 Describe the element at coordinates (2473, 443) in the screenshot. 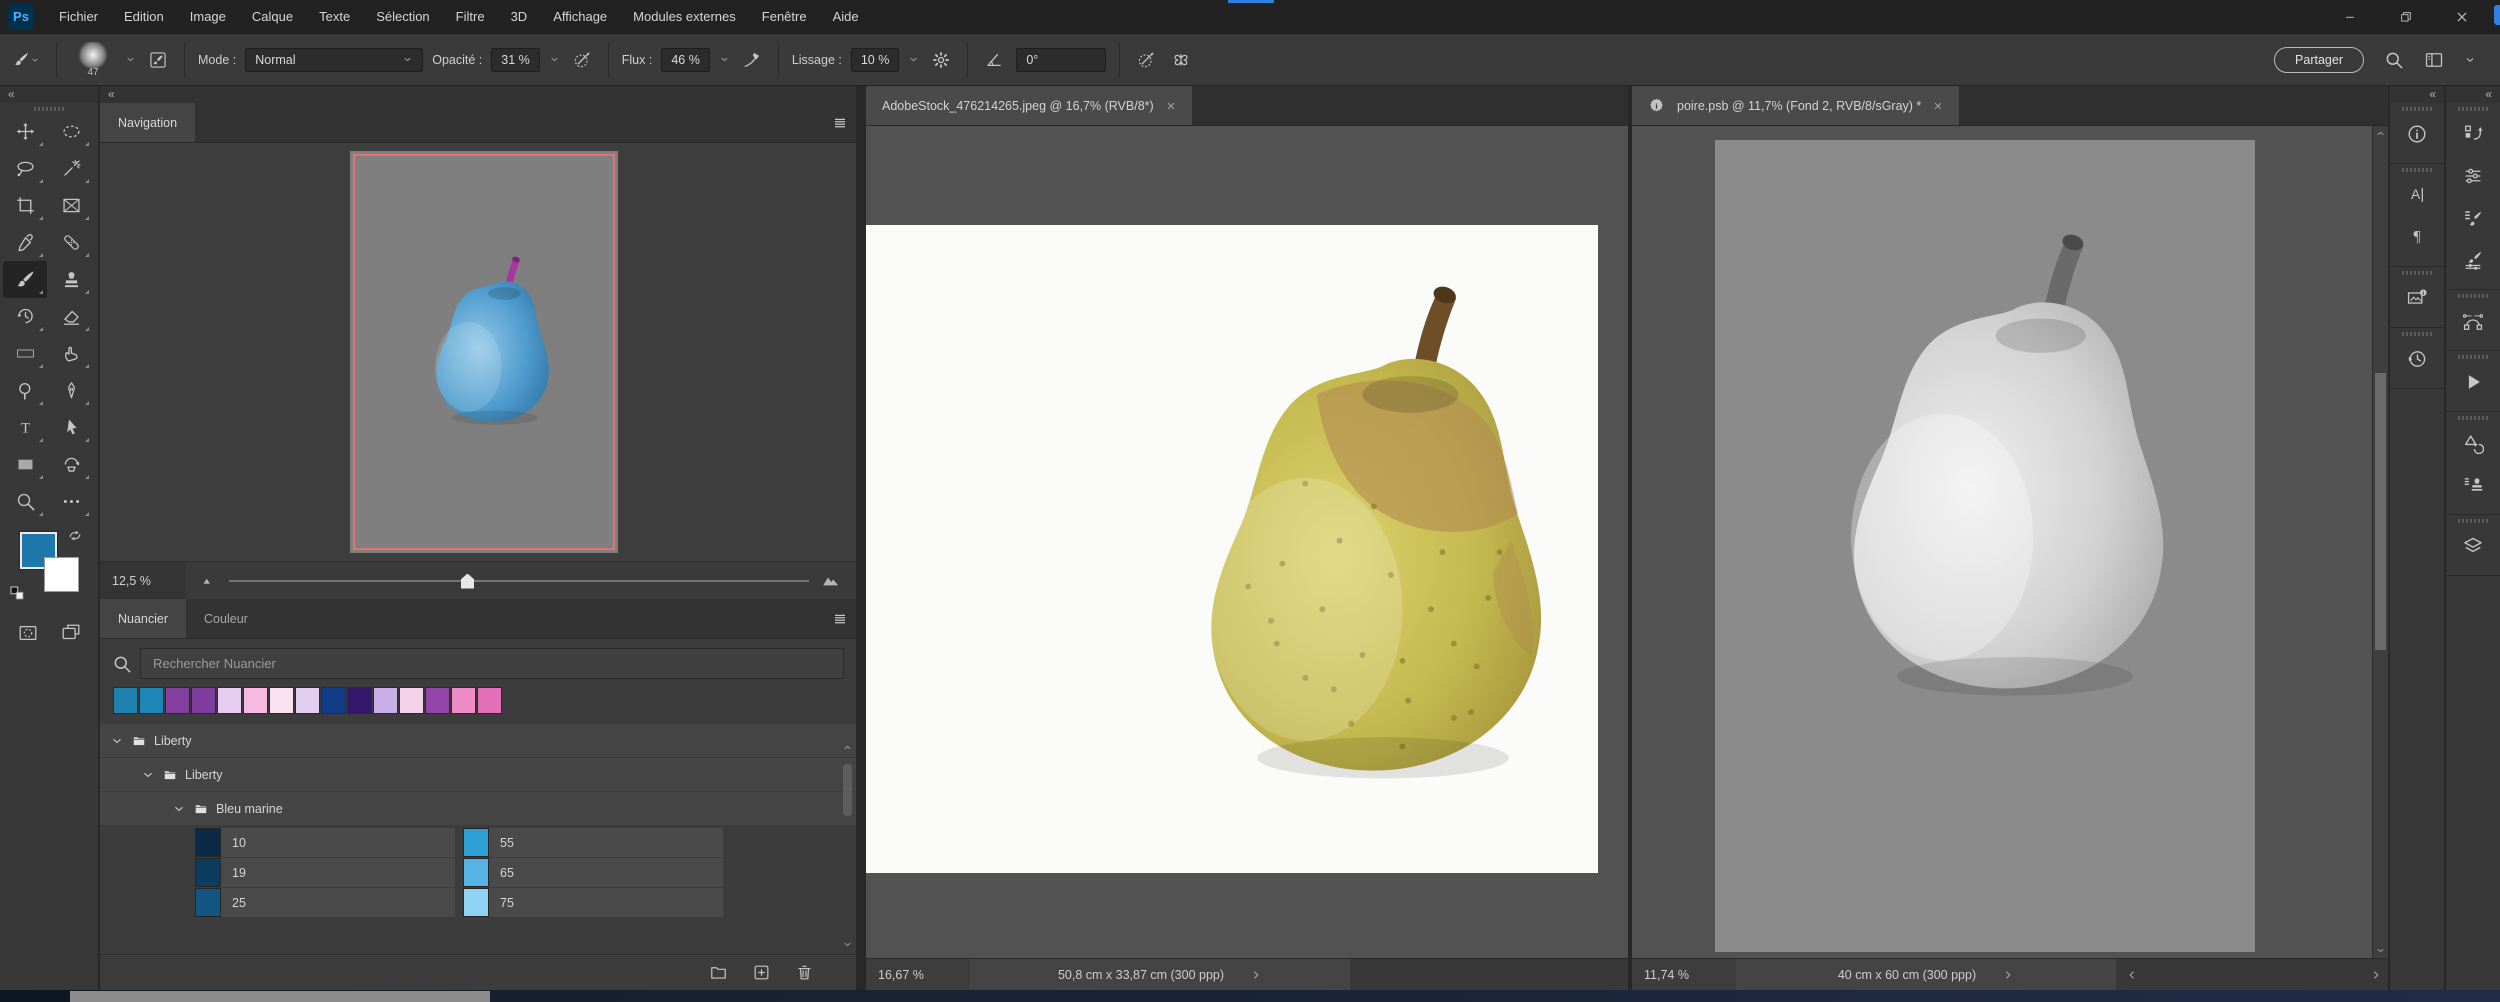

I see `panel-icon-shapes` at that location.